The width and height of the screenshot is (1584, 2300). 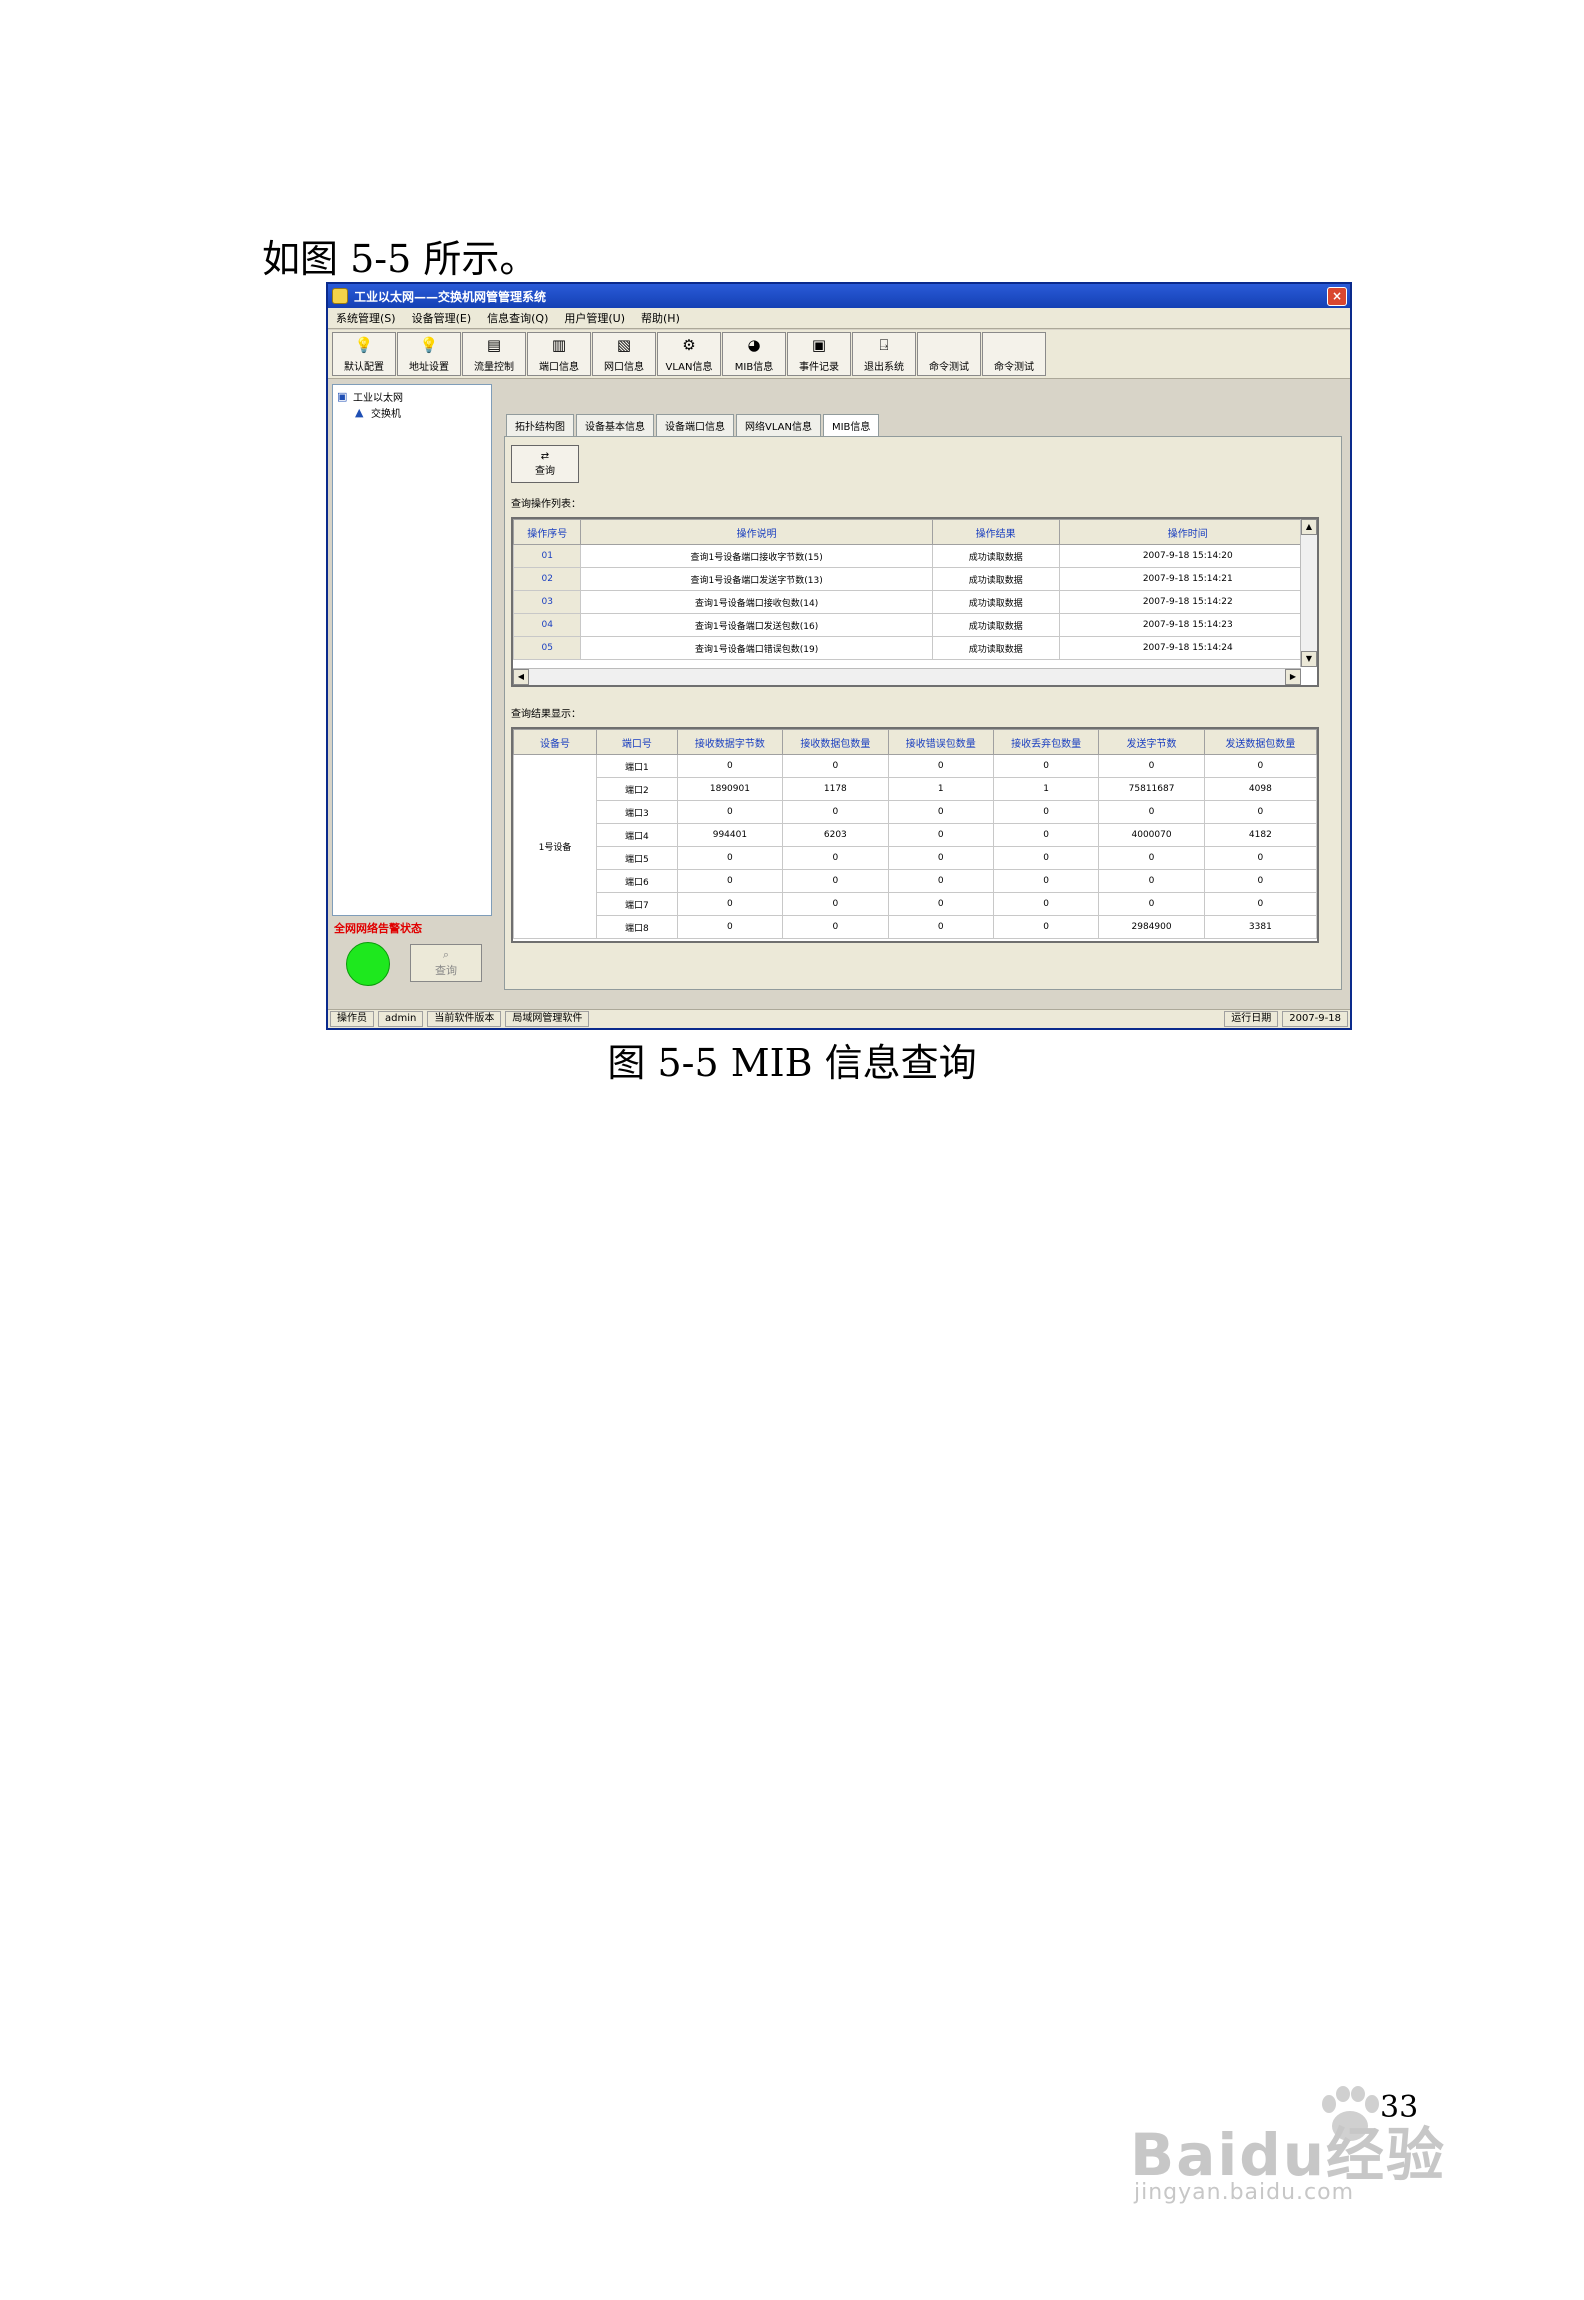 I want to click on history-column-header: 操作序号, so click(x=547, y=532).